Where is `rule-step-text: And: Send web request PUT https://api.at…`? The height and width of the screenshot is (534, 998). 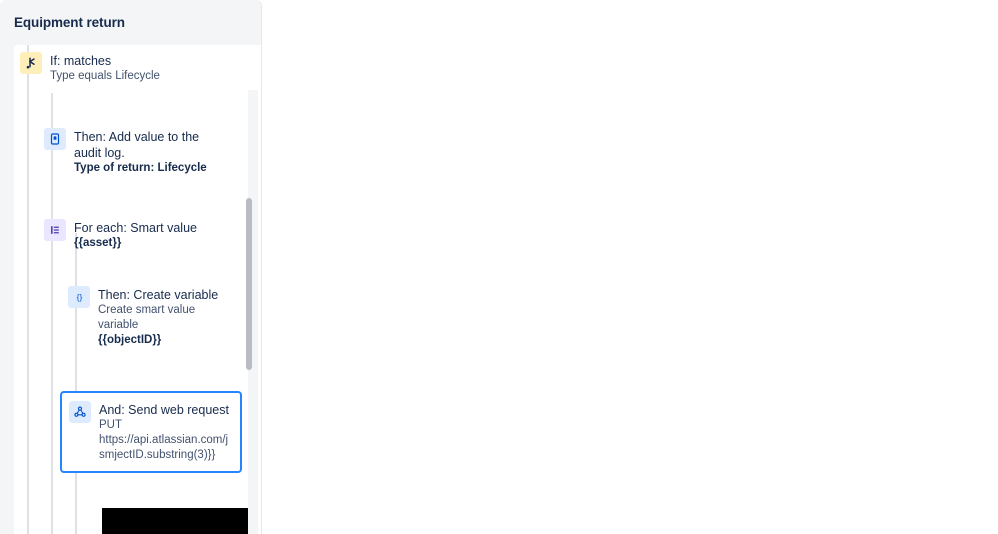
rule-step-text: And: Send web request PUT https://api.at… is located at coordinates (166, 431).